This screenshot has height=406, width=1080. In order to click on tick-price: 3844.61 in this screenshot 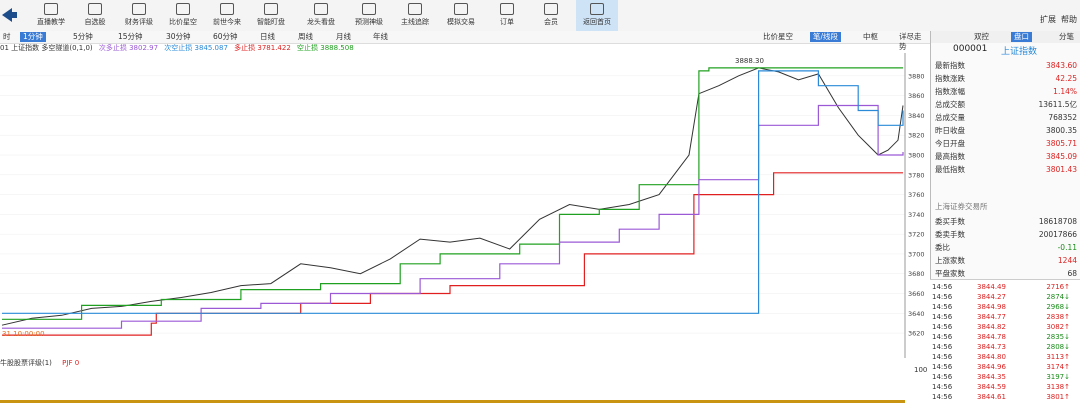, I will do `click(991, 397)`.